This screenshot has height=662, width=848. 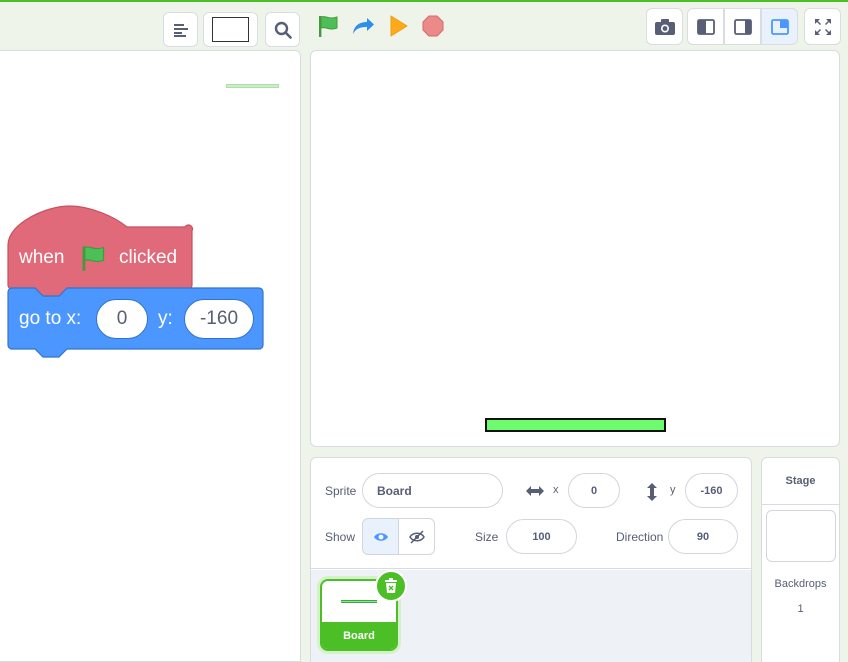 What do you see at coordinates (359, 635) in the screenshot?
I see `sprite-tile-name: Board` at bounding box center [359, 635].